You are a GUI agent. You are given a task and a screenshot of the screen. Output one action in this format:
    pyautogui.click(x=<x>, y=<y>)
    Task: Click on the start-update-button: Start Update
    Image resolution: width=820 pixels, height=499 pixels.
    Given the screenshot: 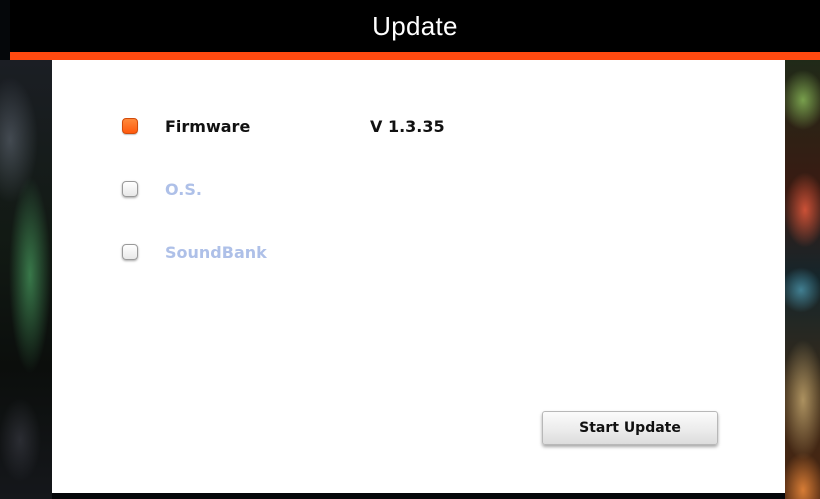 What is the action you would take?
    pyautogui.click(x=630, y=428)
    